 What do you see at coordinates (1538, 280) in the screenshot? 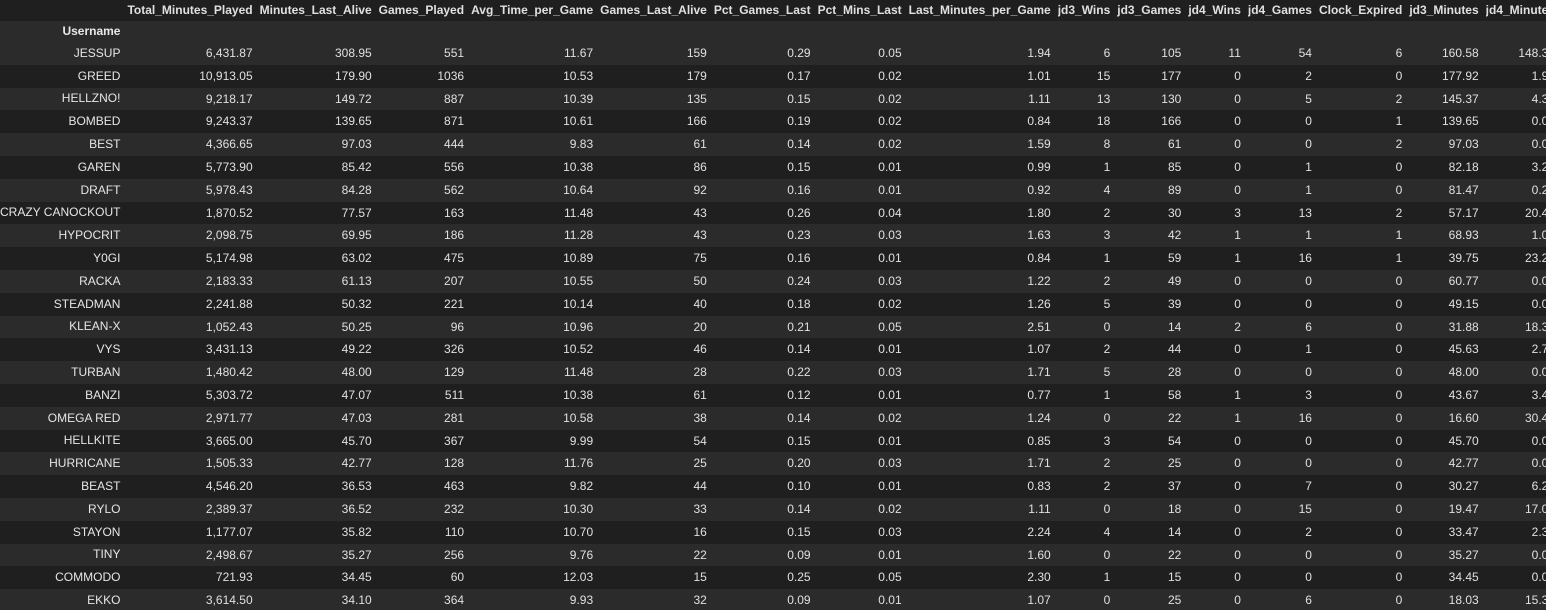
I see `table-cell: 0.00` at bounding box center [1538, 280].